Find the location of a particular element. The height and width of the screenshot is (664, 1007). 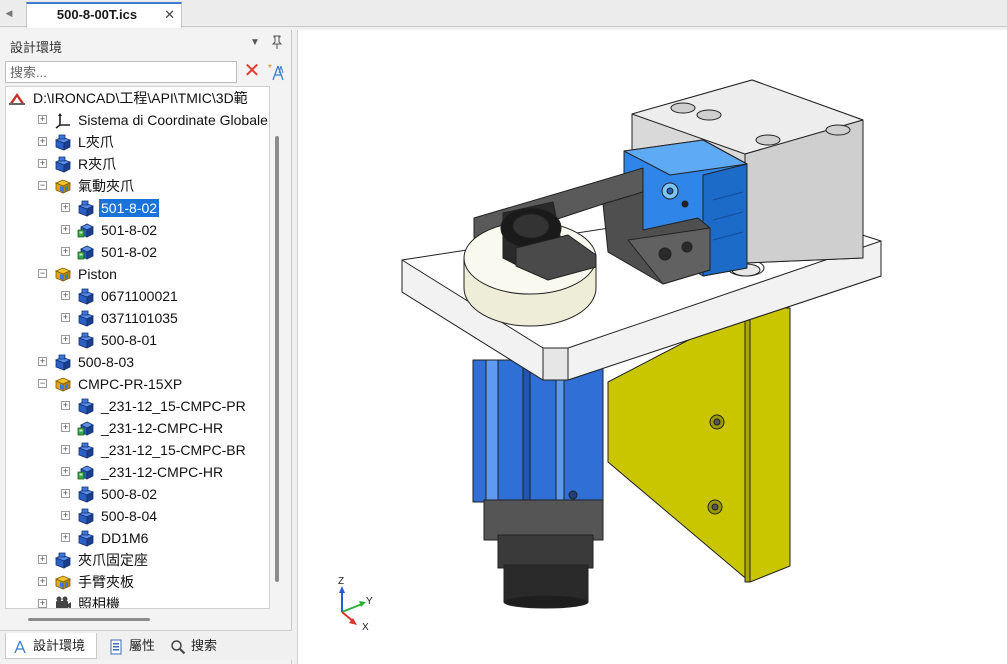

tree-horizontal-scrollbar is located at coordinates (89, 619).